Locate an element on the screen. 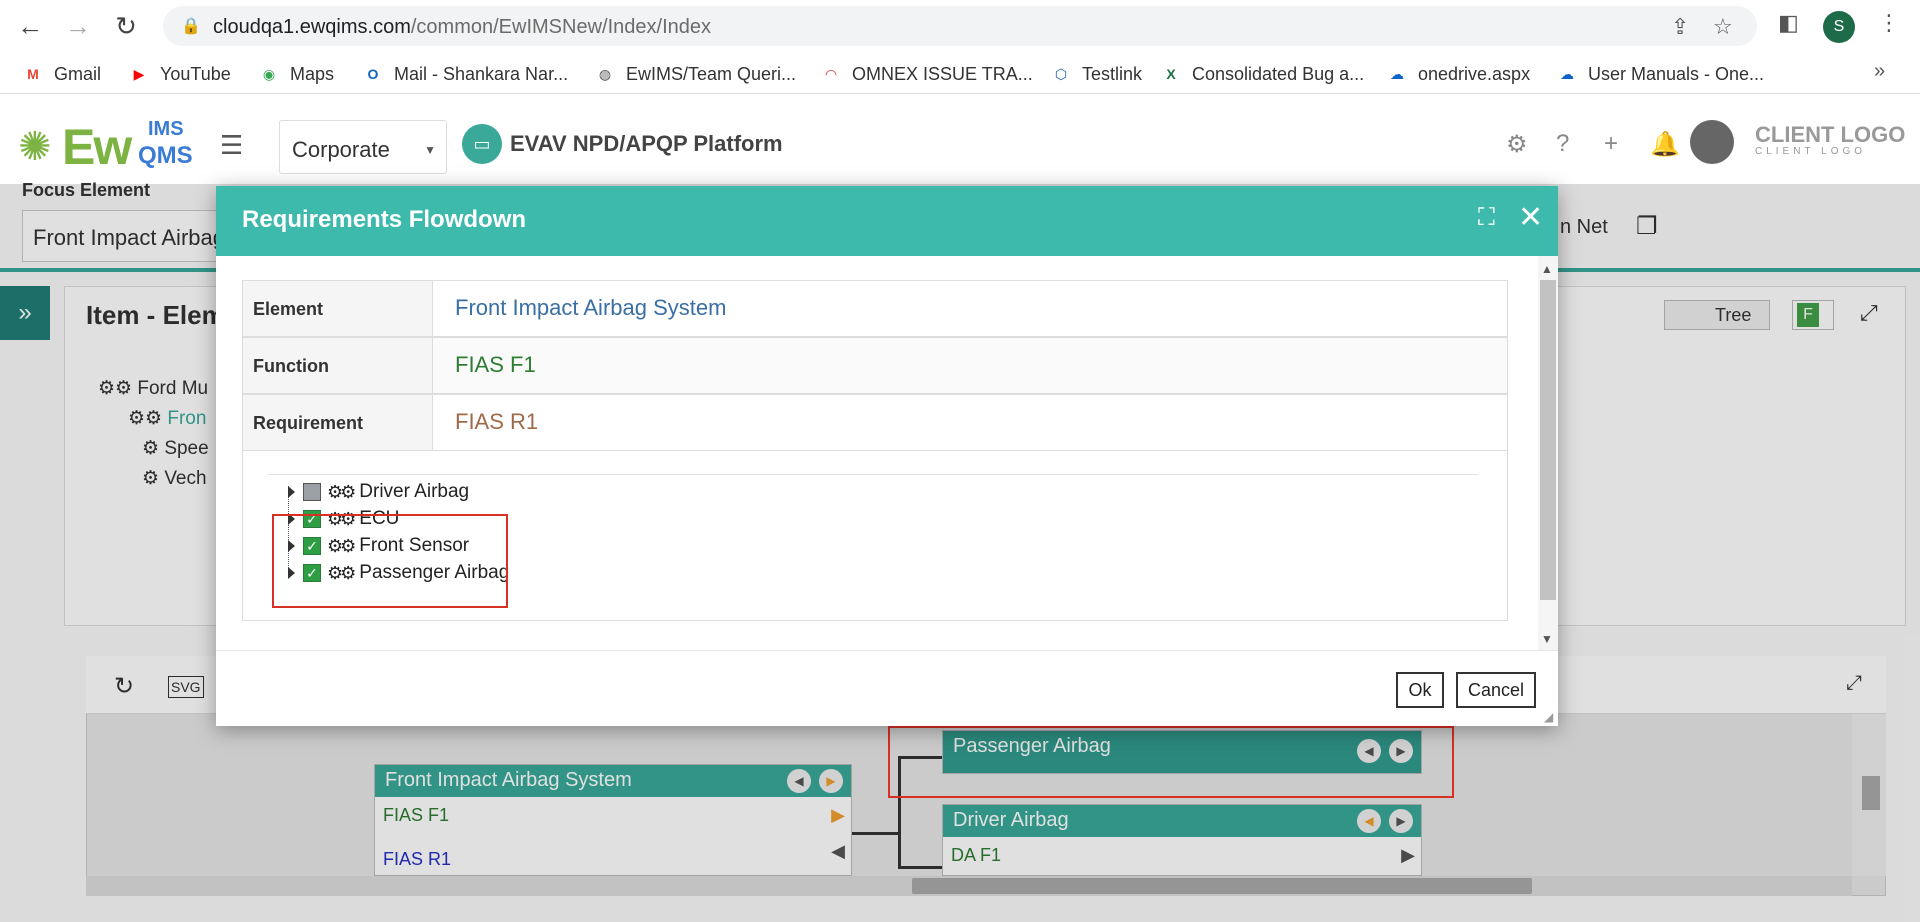  profile-avatar: S is located at coordinates (1839, 27).